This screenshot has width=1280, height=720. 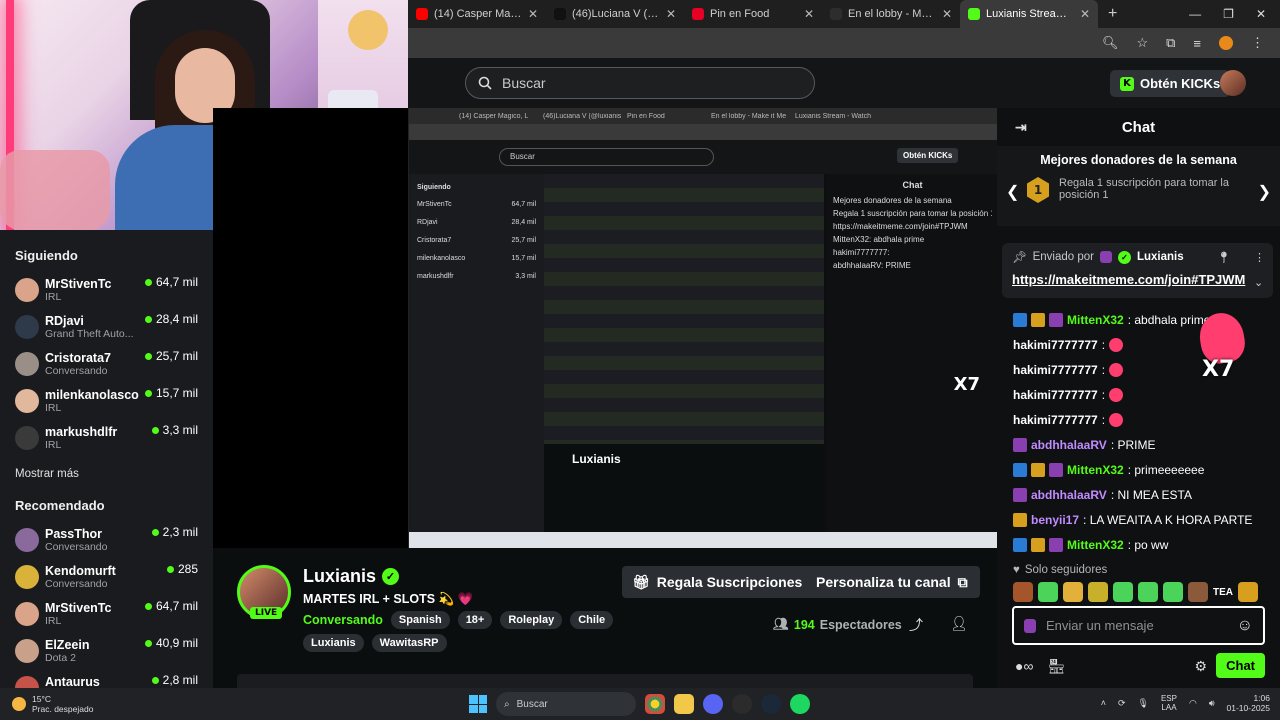 I want to click on menu-icon: ⋮, so click(x=1257, y=43).